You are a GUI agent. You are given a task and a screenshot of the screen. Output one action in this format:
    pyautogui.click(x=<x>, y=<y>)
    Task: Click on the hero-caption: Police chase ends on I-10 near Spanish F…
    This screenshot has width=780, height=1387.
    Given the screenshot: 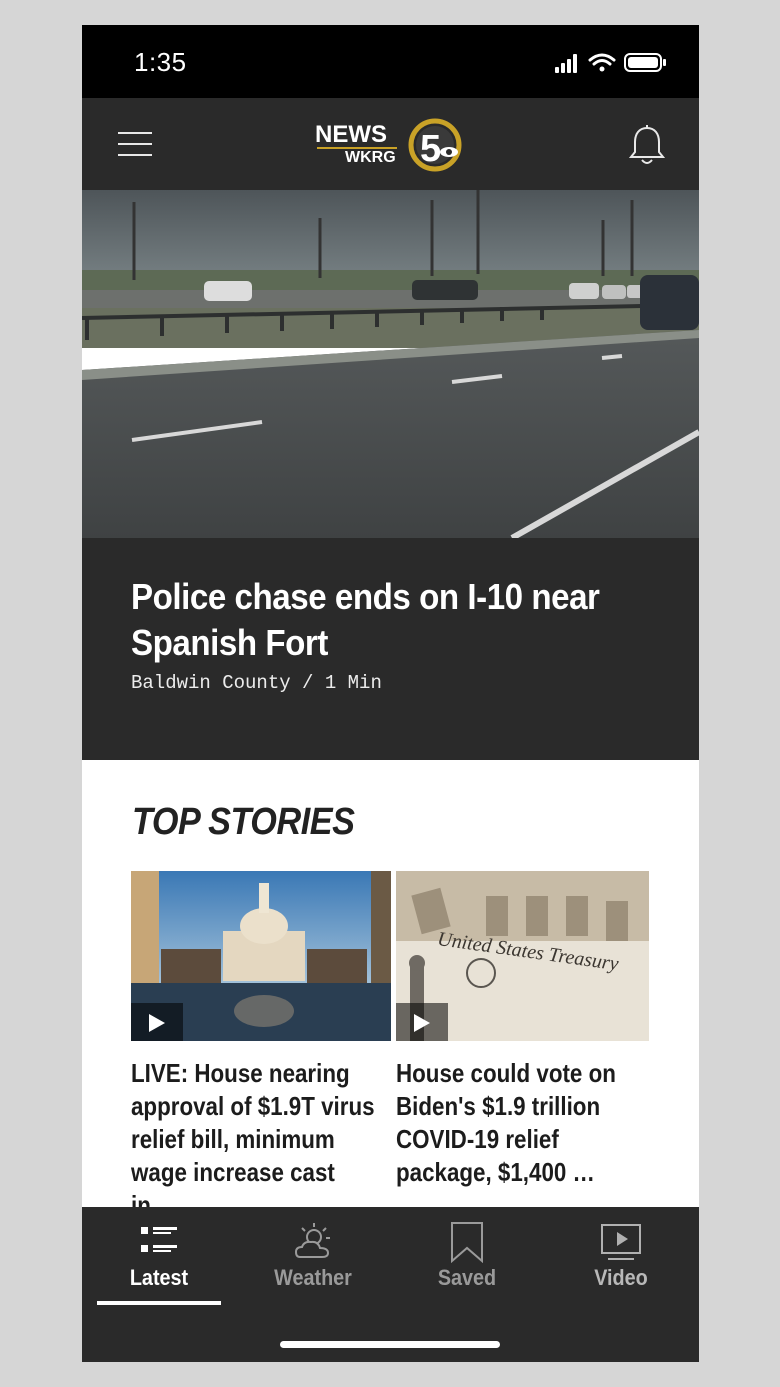 What is the action you would take?
    pyautogui.click(x=390, y=649)
    